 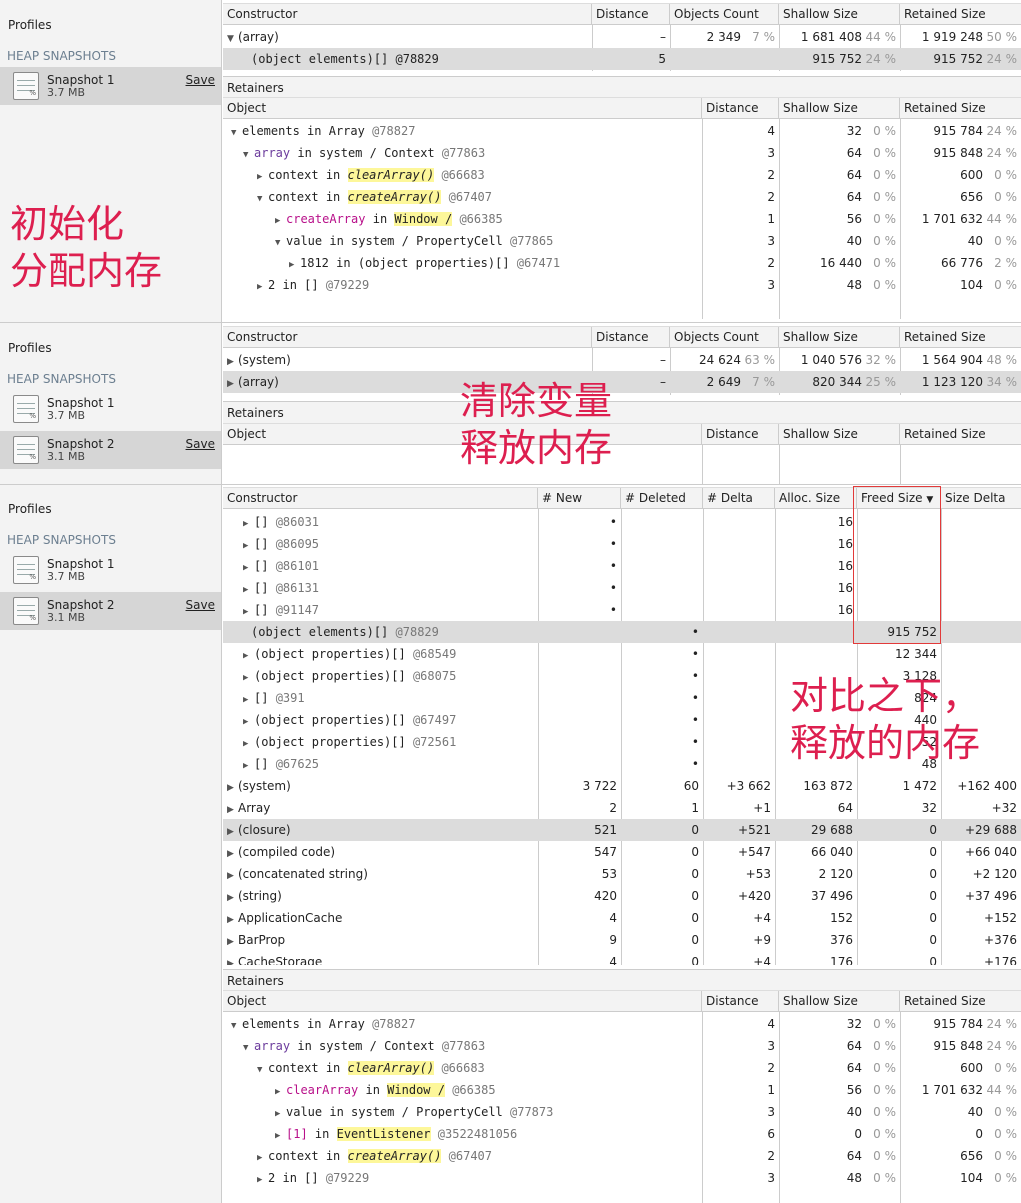 What do you see at coordinates (622, 874) in the screenshot?
I see `table-row: ▶ (concatenated string) 53 0 +53 2 120 0 +2 120` at bounding box center [622, 874].